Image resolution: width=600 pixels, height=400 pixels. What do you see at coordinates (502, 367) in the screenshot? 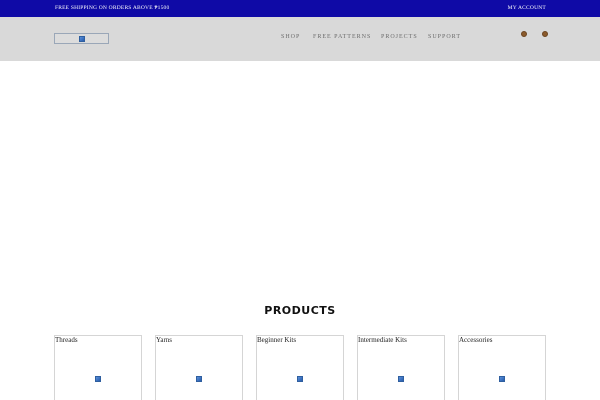
I see `category-card-accessories: Accessories` at bounding box center [502, 367].